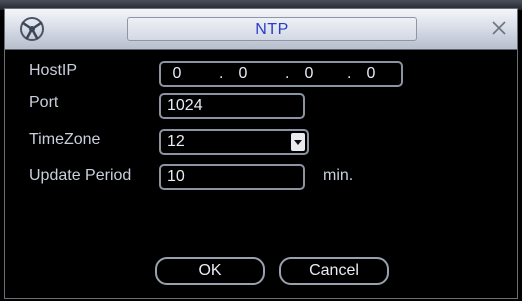 This screenshot has height=301, width=522. What do you see at coordinates (243, 74) in the screenshot?
I see `hostip-octet-2: 0` at bounding box center [243, 74].